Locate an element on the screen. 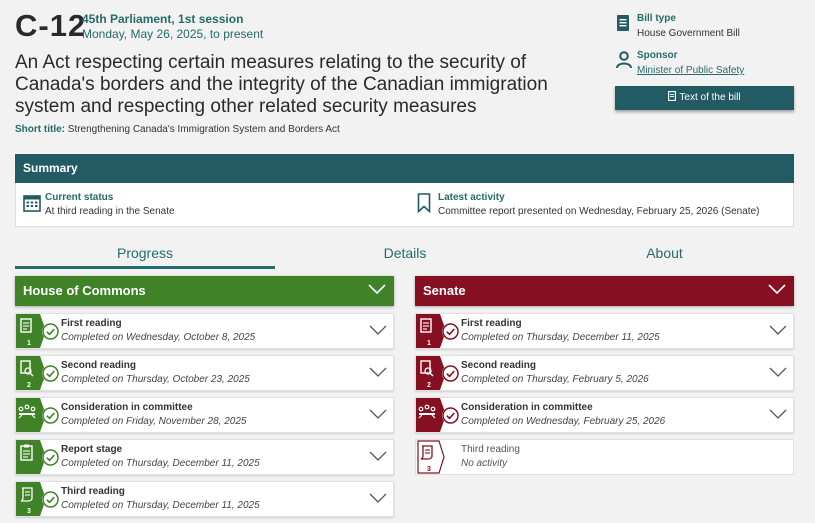 This screenshot has height=523, width=815. sponsor-link: Minister of Public Safety is located at coordinates (690, 70).